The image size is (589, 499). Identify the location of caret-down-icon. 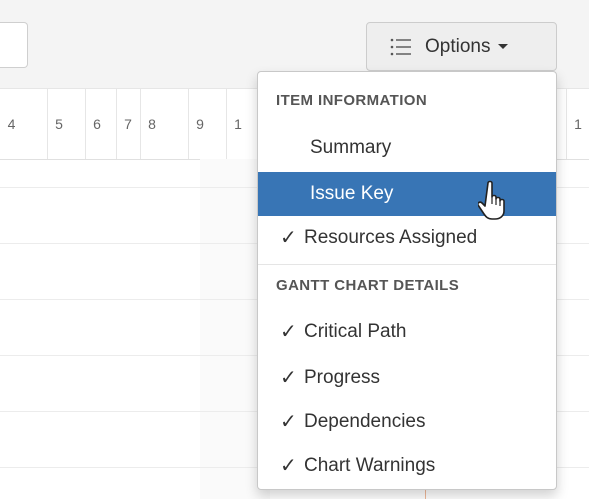
(503, 46).